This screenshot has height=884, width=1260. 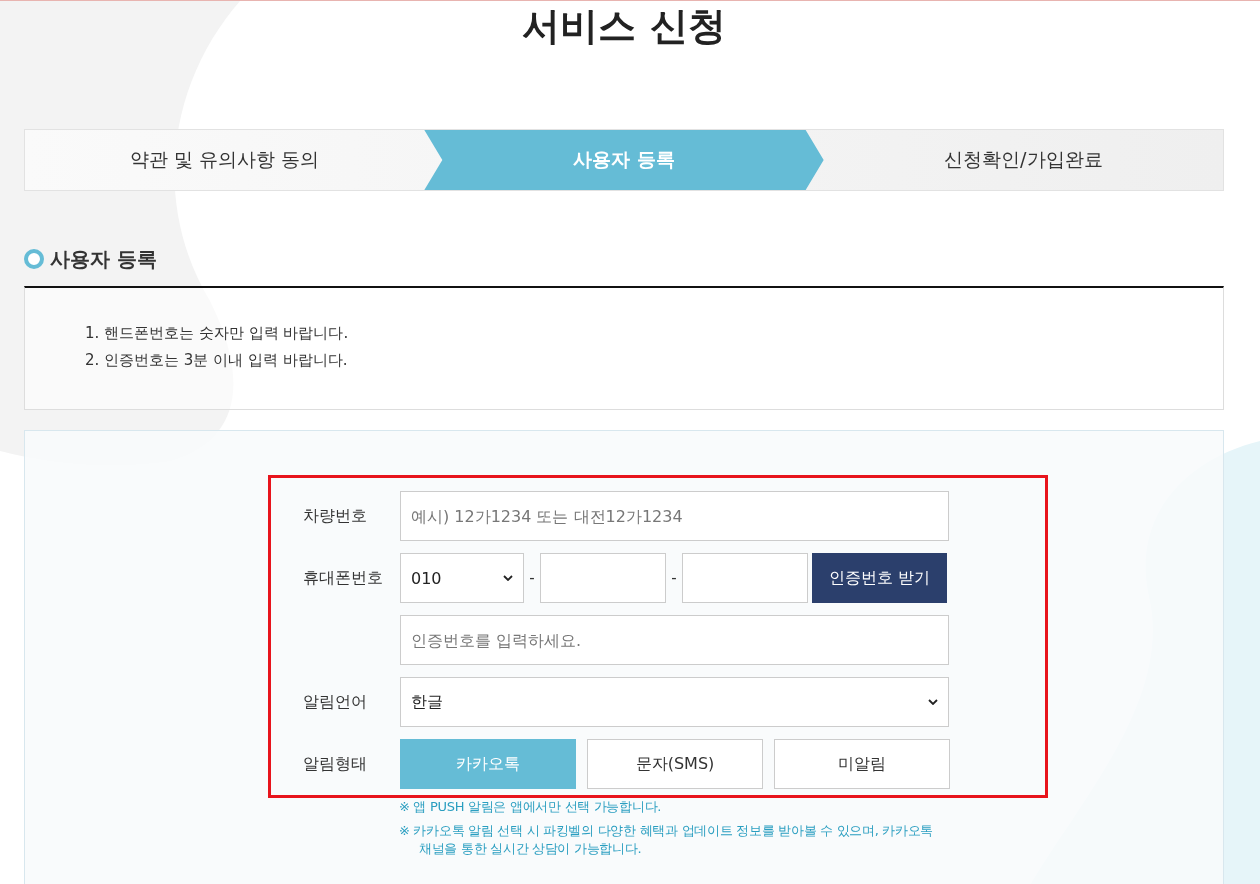 I want to click on language-select: 한글, so click(x=674, y=702).